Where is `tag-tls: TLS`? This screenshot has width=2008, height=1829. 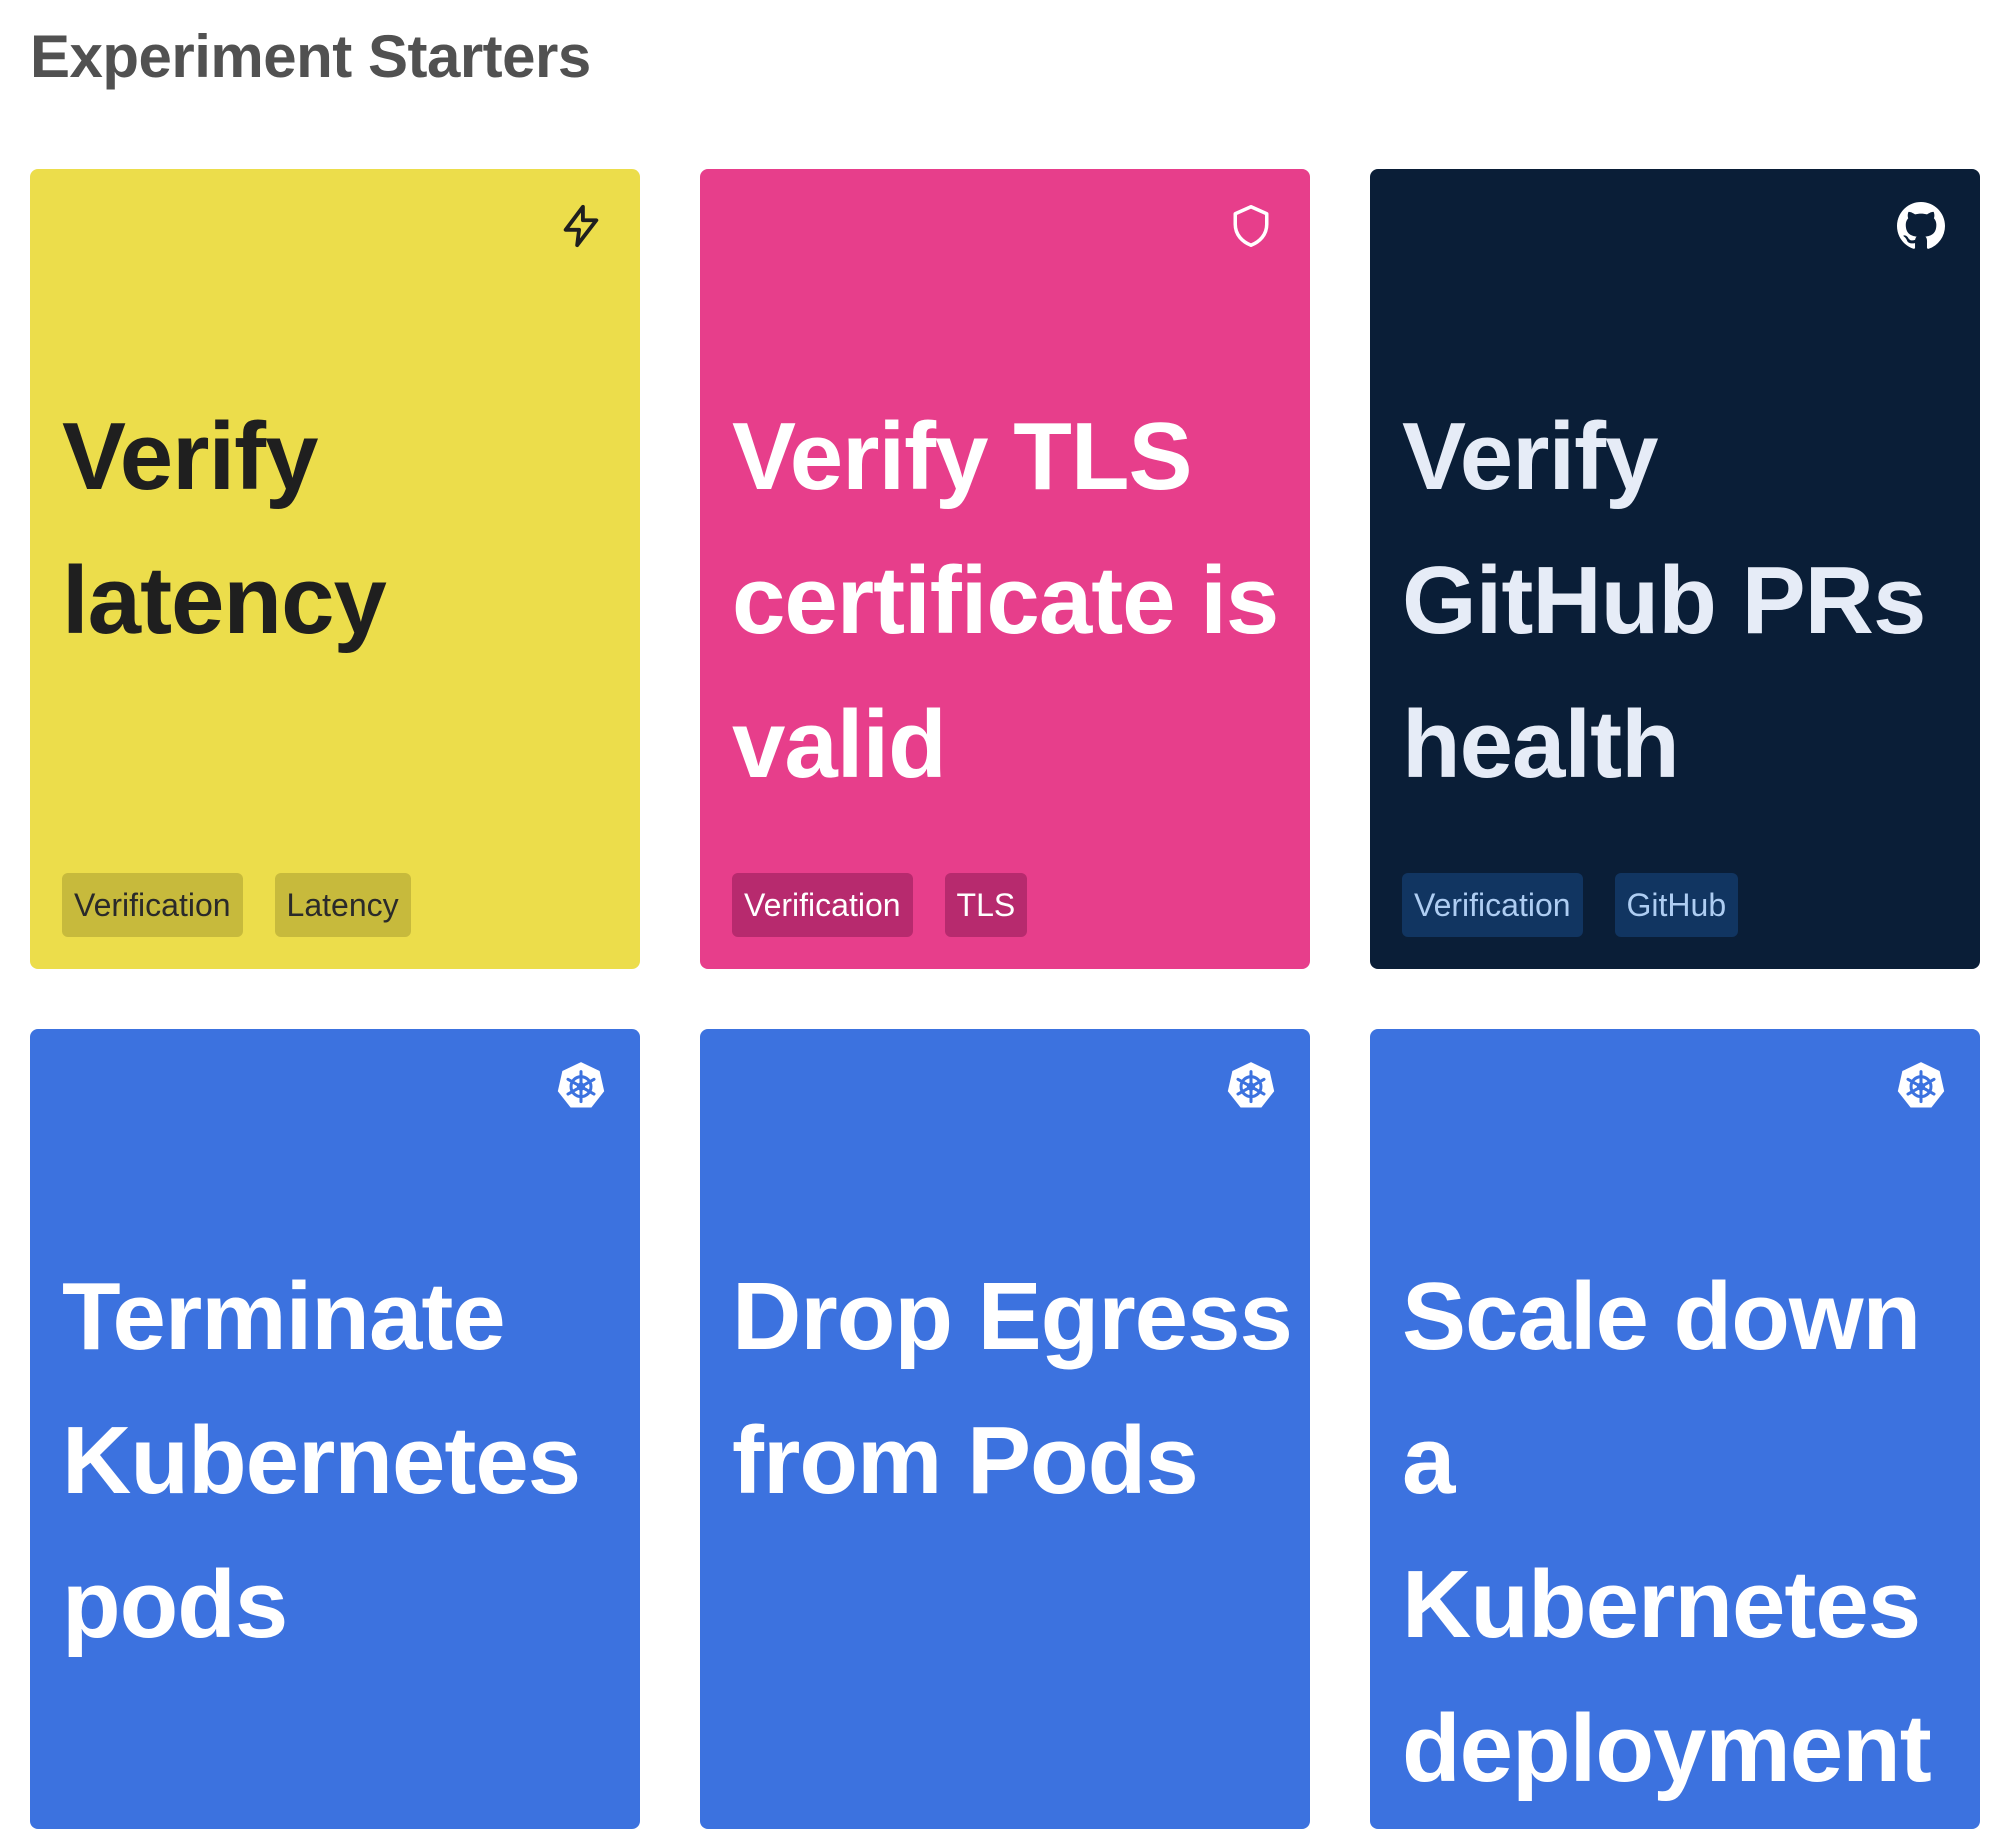
tag-tls: TLS is located at coordinates (986, 905).